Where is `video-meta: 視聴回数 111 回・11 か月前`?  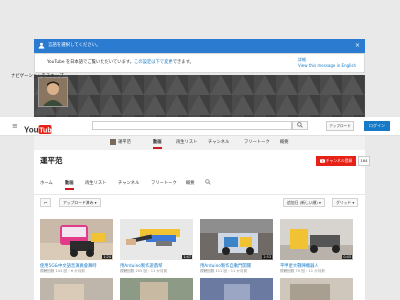 video-meta: 視聴回数 111 回・11 か月前 is located at coordinates (224, 271).